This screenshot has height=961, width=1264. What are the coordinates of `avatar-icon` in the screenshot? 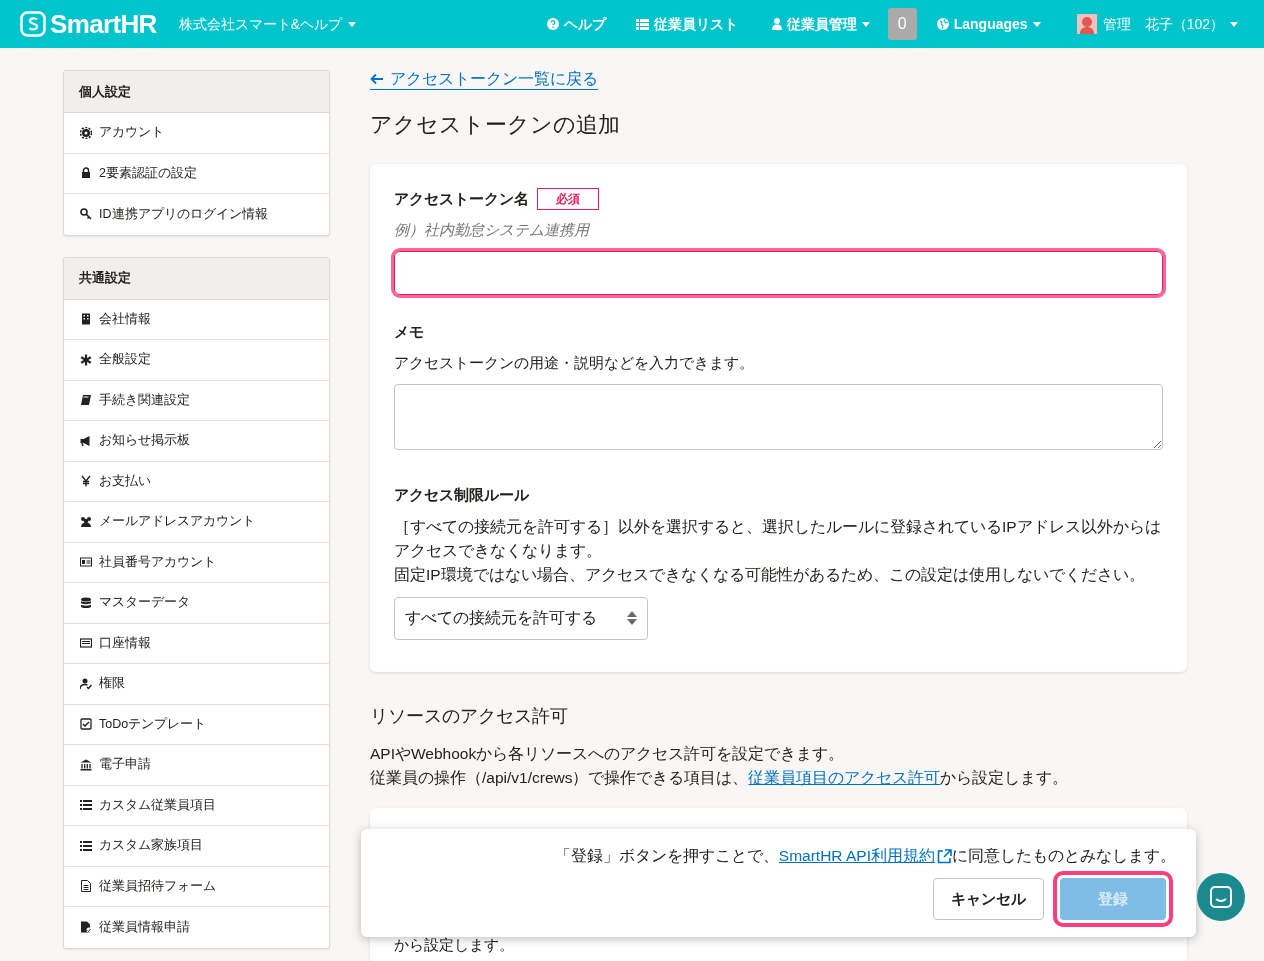 It's located at (1086, 24).